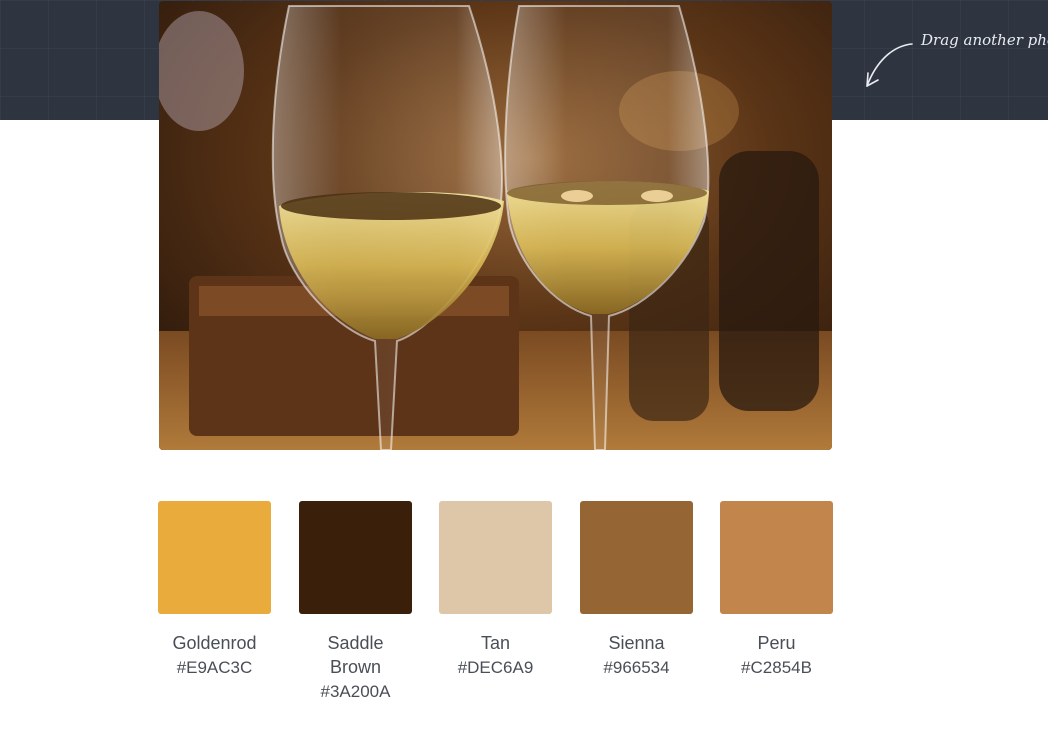 Image resolution: width=1048 pixels, height=729 pixels. Describe the element at coordinates (214, 643) in the screenshot. I see `color-name: Goldenrod` at that location.